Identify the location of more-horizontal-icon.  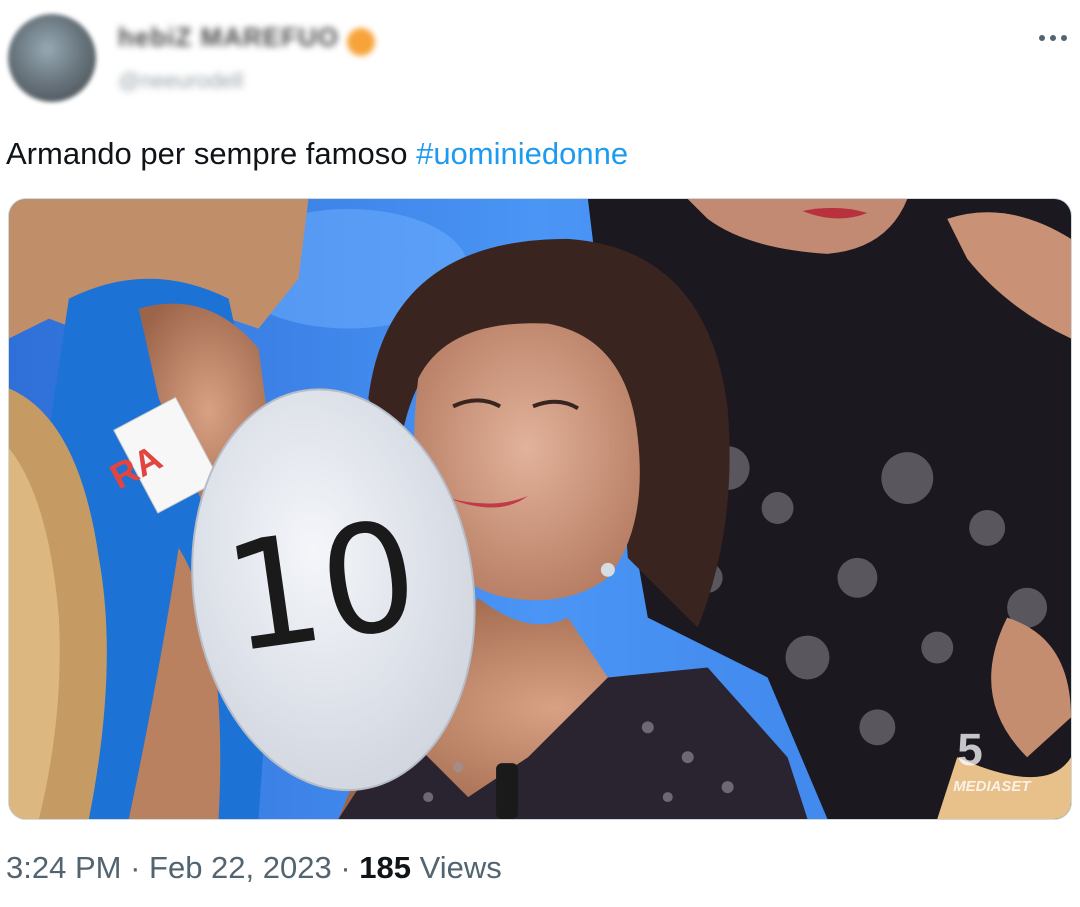
(1042, 38).